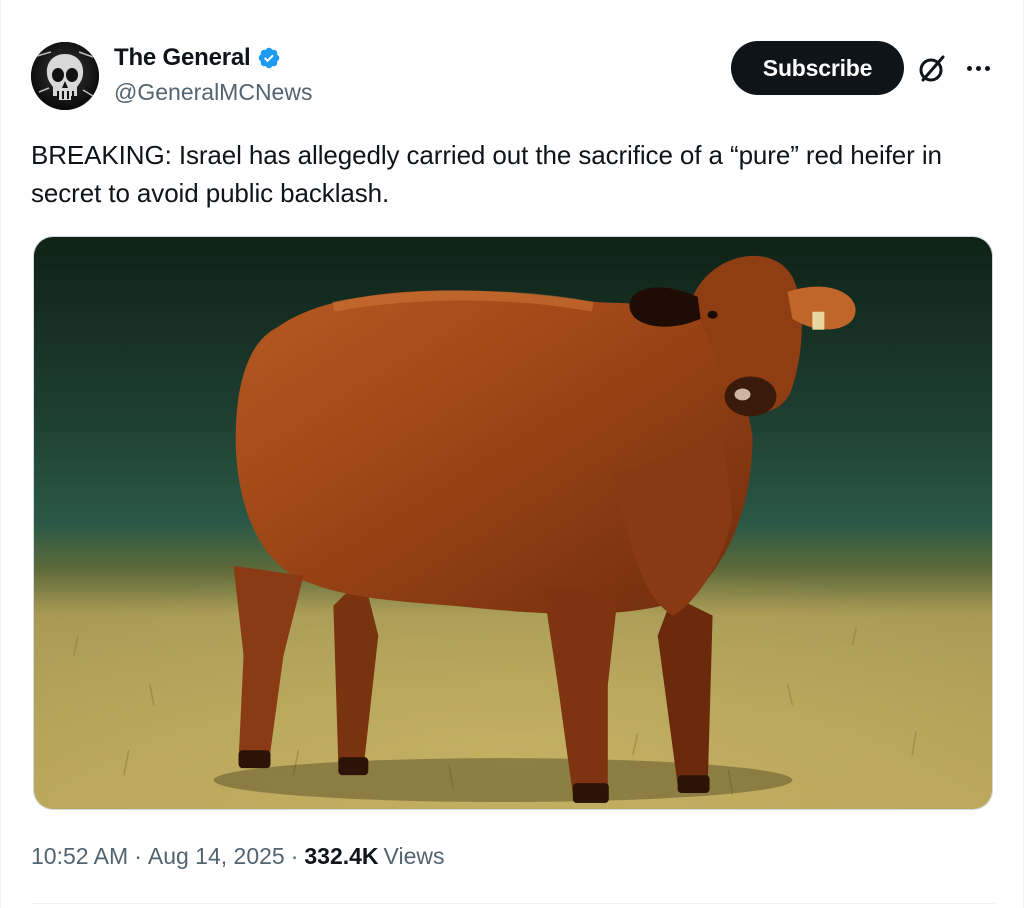 This screenshot has width=1024, height=908. What do you see at coordinates (932, 69) in the screenshot?
I see `grok-icon` at bounding box center [932, 69].